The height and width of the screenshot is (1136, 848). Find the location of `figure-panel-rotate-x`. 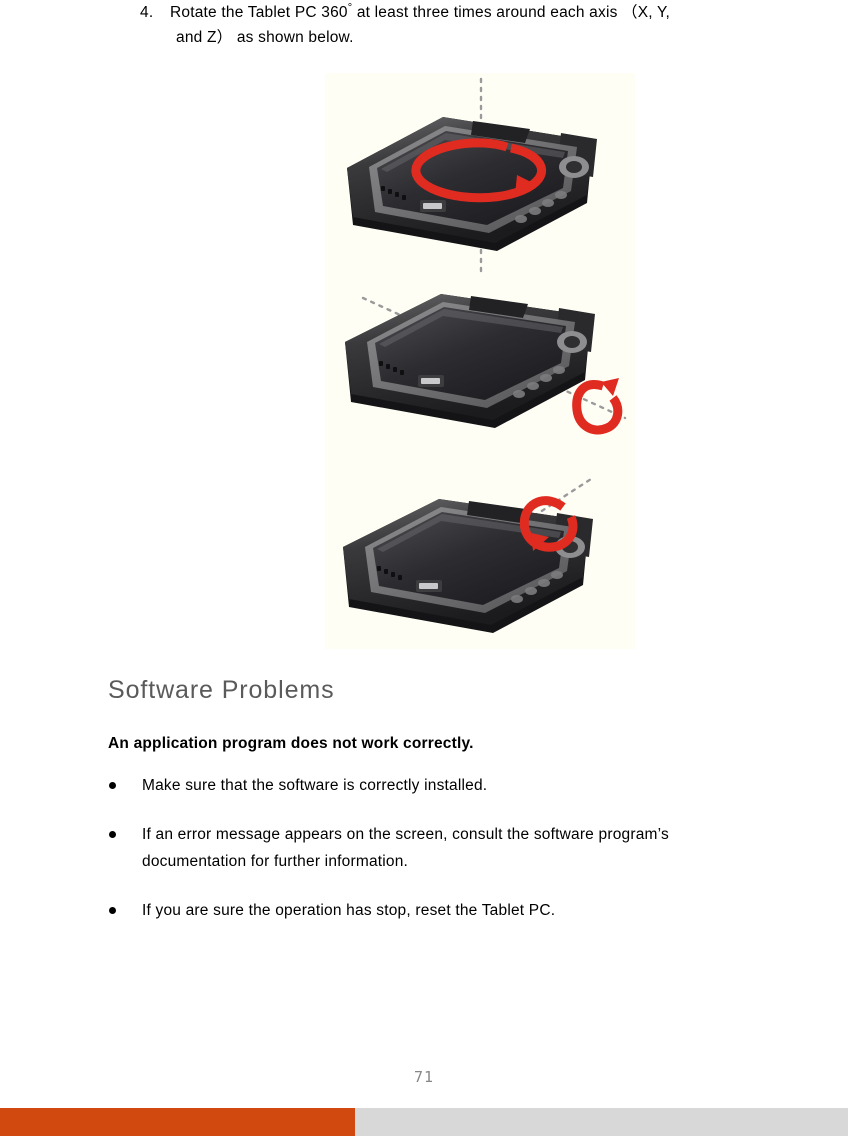

figure-panel-rotate-x is located at coordinates (480, 373).